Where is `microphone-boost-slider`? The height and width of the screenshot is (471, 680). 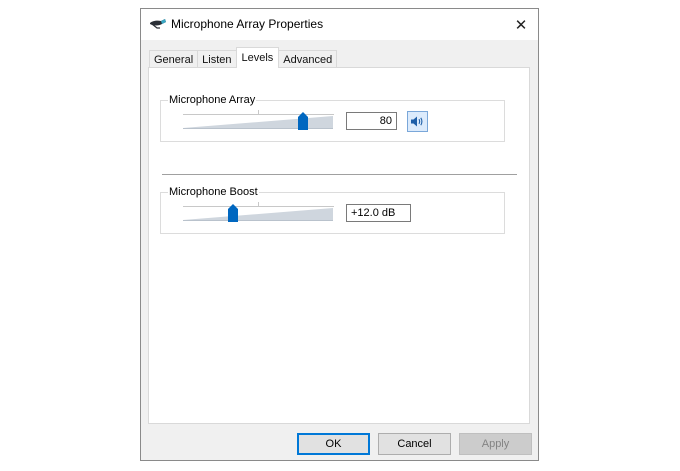
microphone-boost-slider is located at coordinates (258, 214).